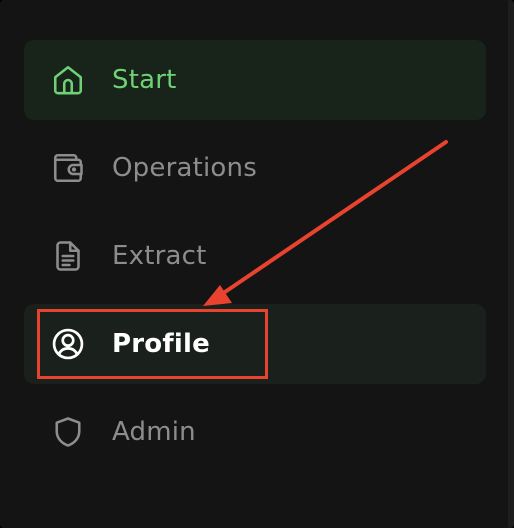  What do you see at coordinates (161, 344) in the screenshot?
I see `sidebar-item-label: Profile` at bounding box center [161, 344].